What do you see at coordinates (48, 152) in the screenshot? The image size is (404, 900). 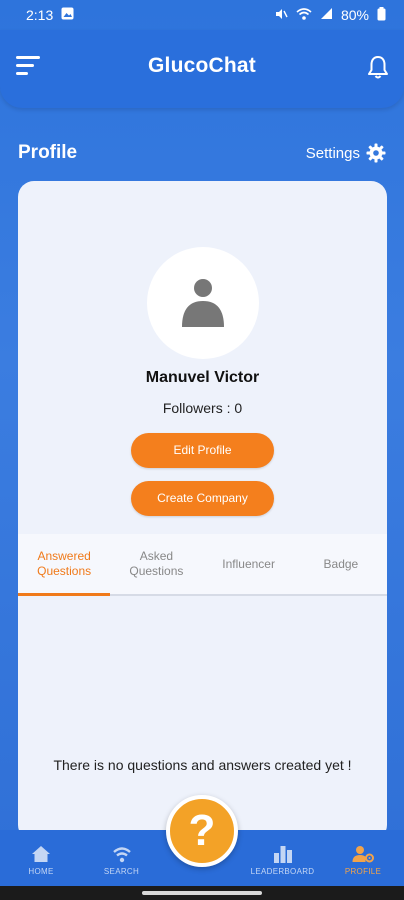 I see `page-title: Profile` at bounding box center [48, 152].